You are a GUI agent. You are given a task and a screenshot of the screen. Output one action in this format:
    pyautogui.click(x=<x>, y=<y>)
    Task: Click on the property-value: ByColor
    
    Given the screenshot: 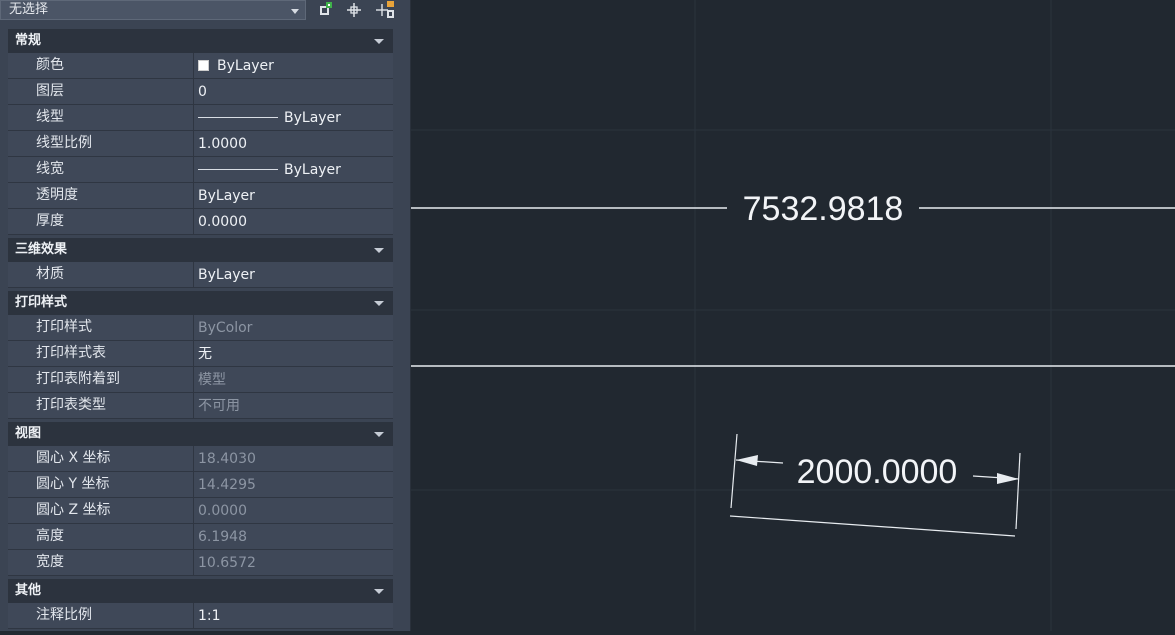 What is the action you would take?
    pyautogui.click(x=294, y=327)
    